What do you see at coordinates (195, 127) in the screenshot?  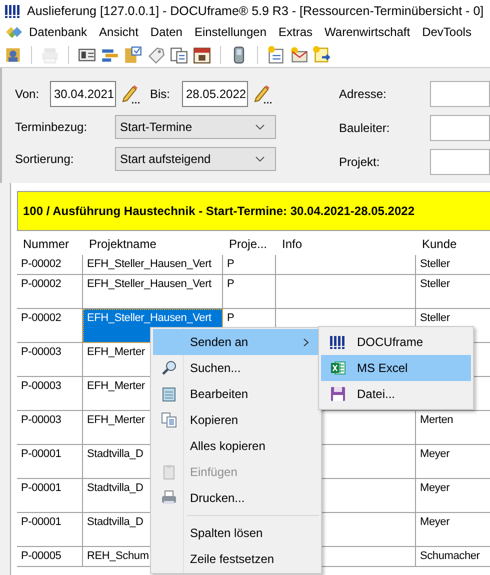 I see `dropdown: Start-Termine` at bounding box center [195, 127].